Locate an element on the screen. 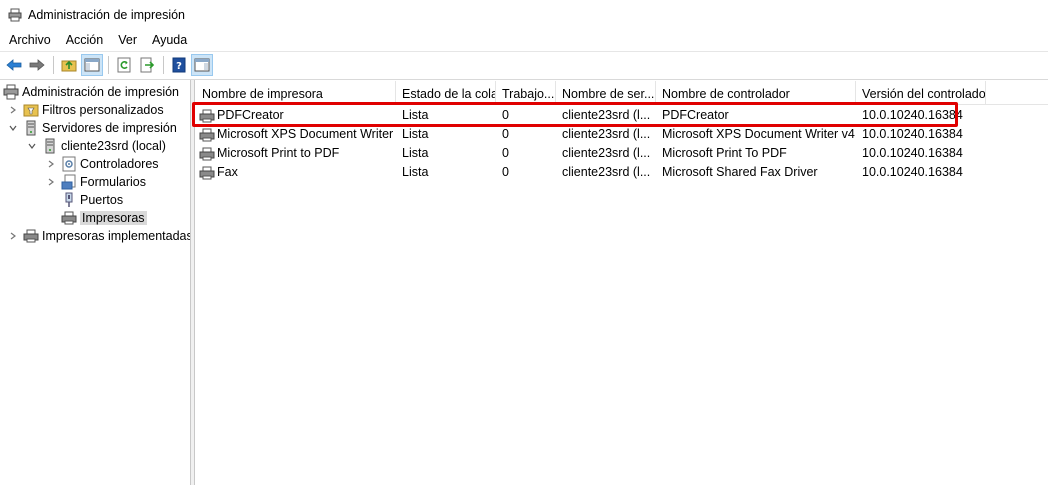 This screenshot has width=1048, height=485. title-bar: Administración de impresión is located at coordinates (524, 15).